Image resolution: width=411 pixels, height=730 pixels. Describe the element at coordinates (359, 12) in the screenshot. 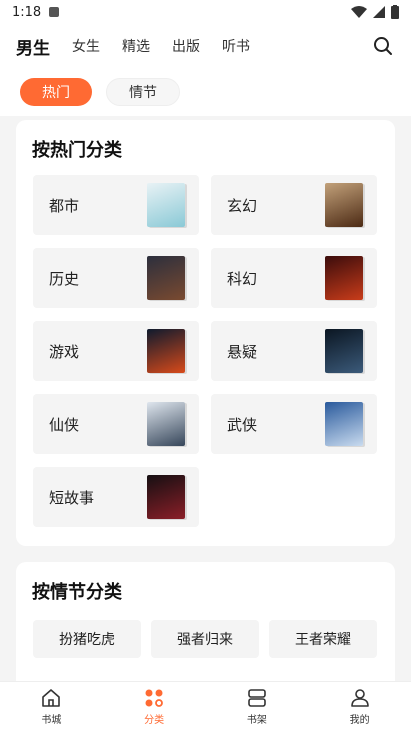

I see `wifi-icon` at that location.